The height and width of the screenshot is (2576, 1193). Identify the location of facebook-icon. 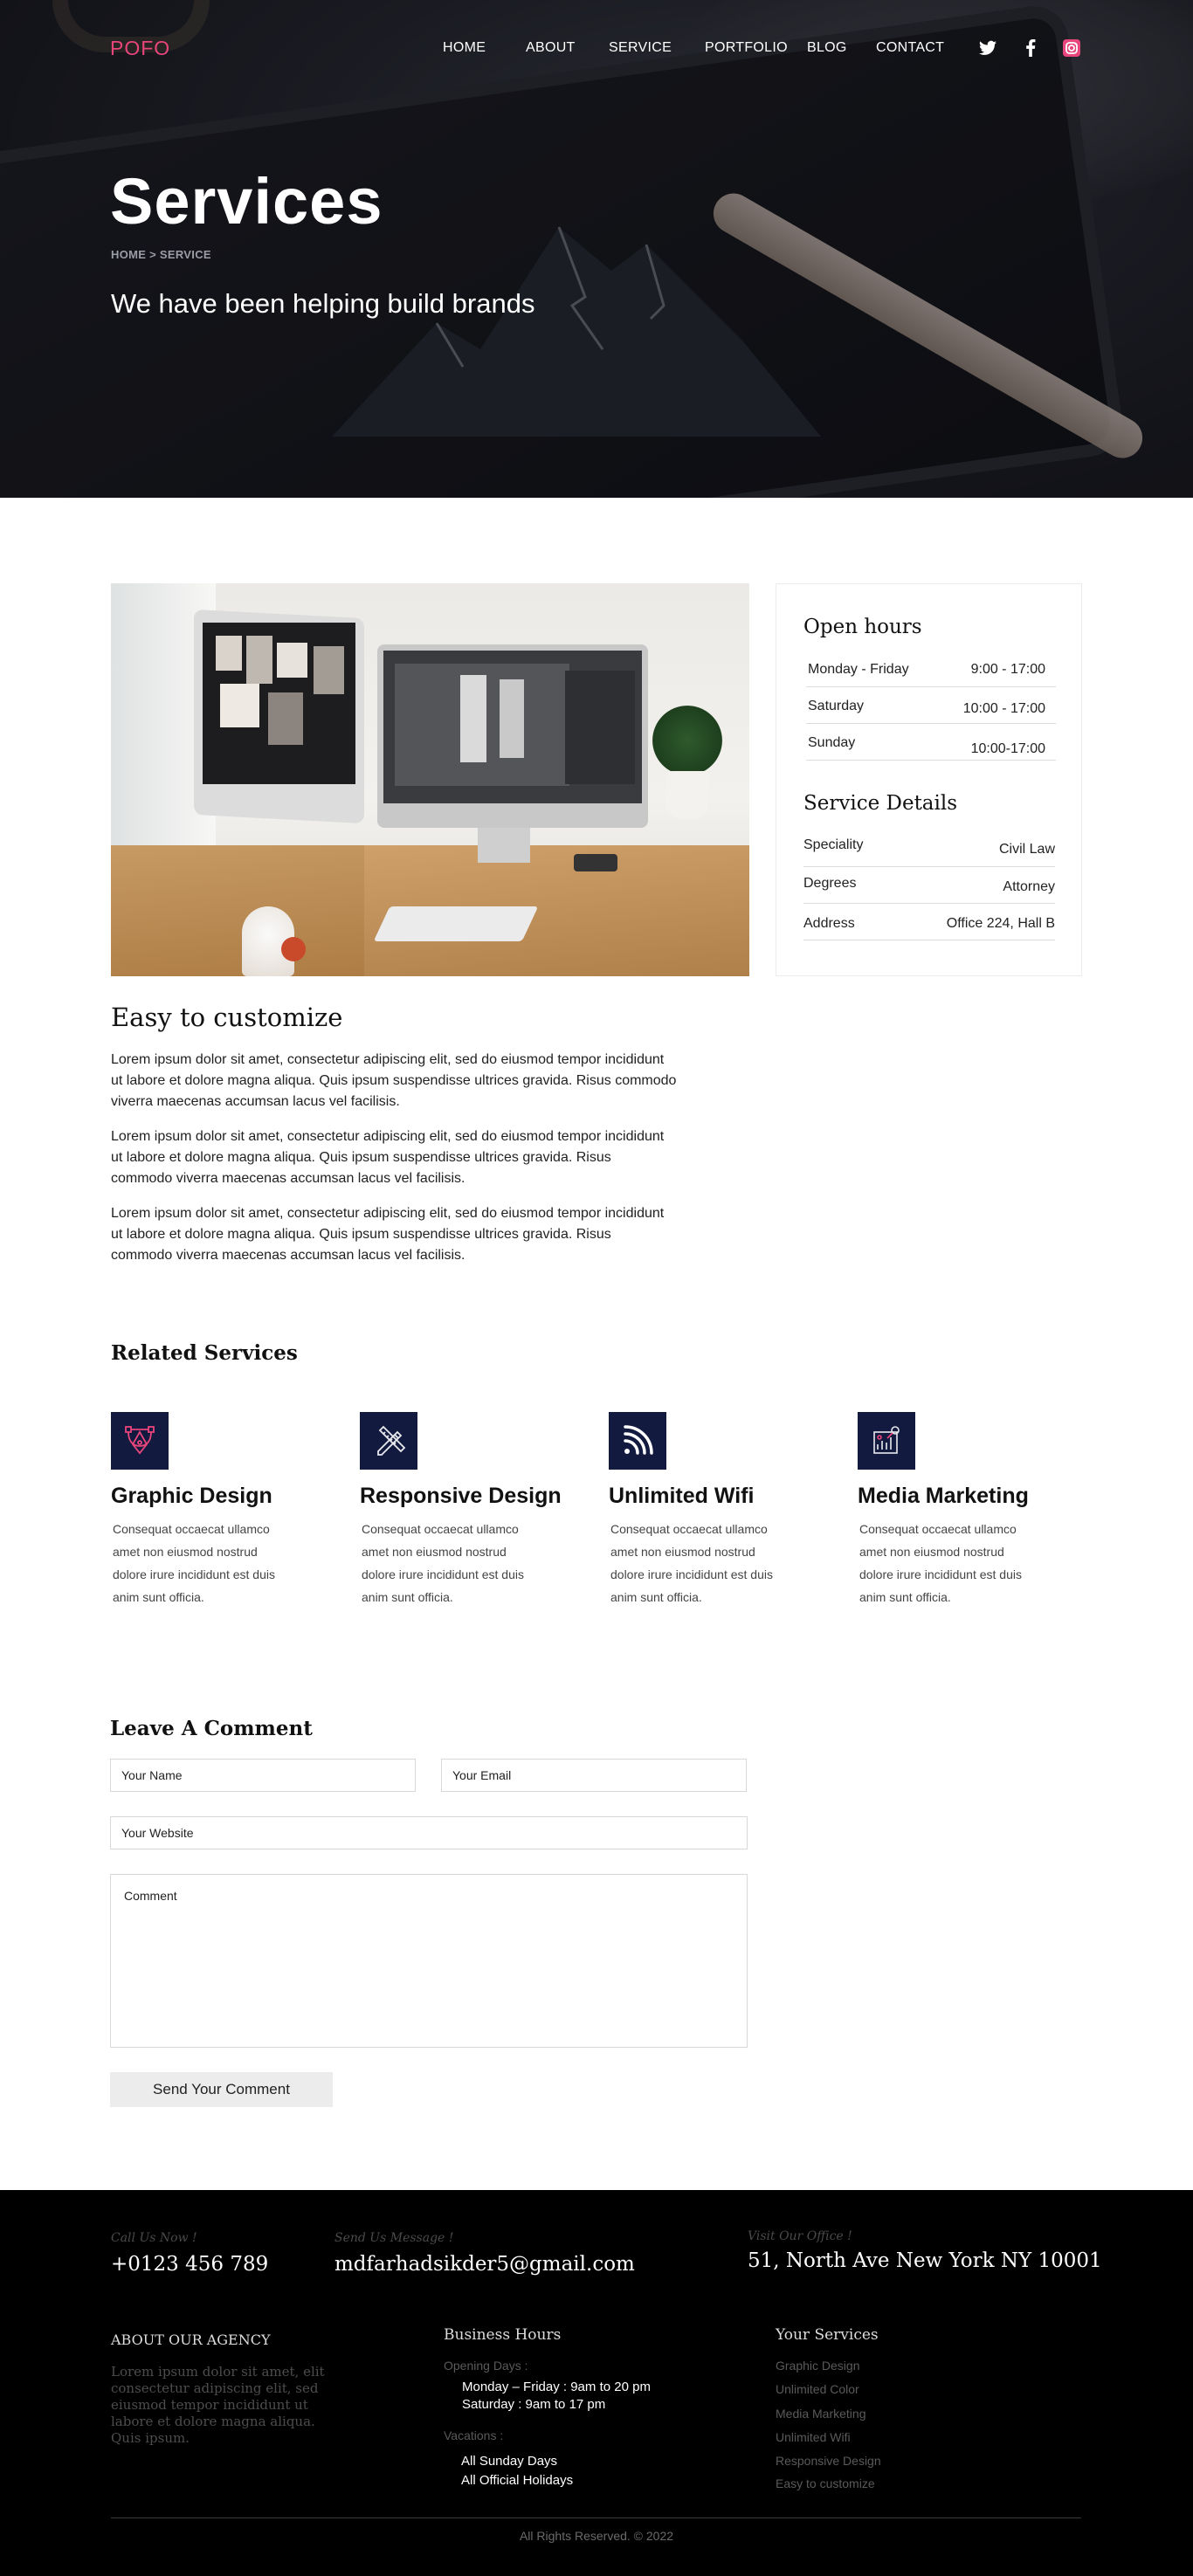
(1030, 48).